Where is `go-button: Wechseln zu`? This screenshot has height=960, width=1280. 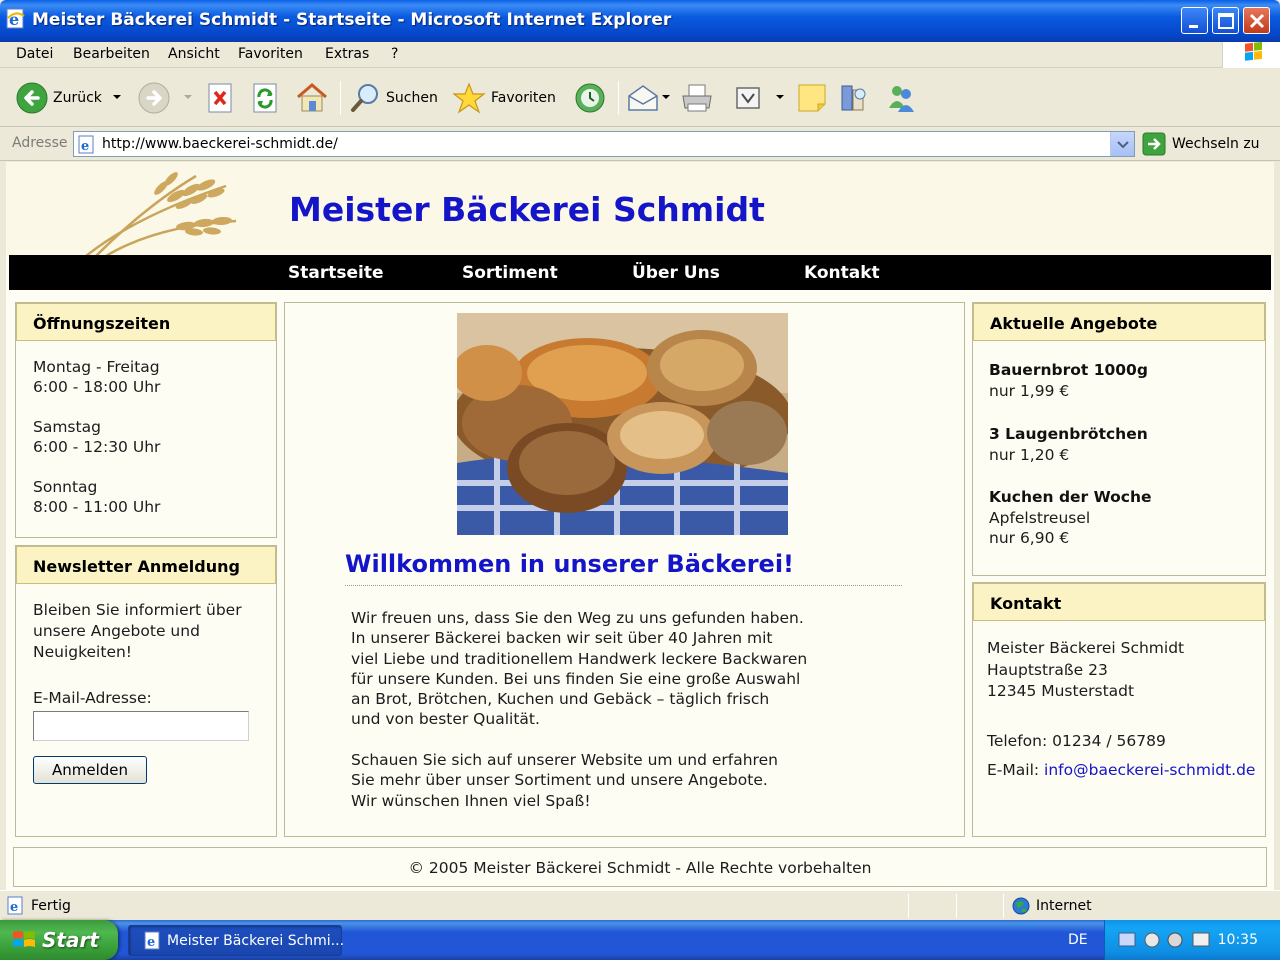
go-button: Wechseln zu is located at coordinates (1201, 144).